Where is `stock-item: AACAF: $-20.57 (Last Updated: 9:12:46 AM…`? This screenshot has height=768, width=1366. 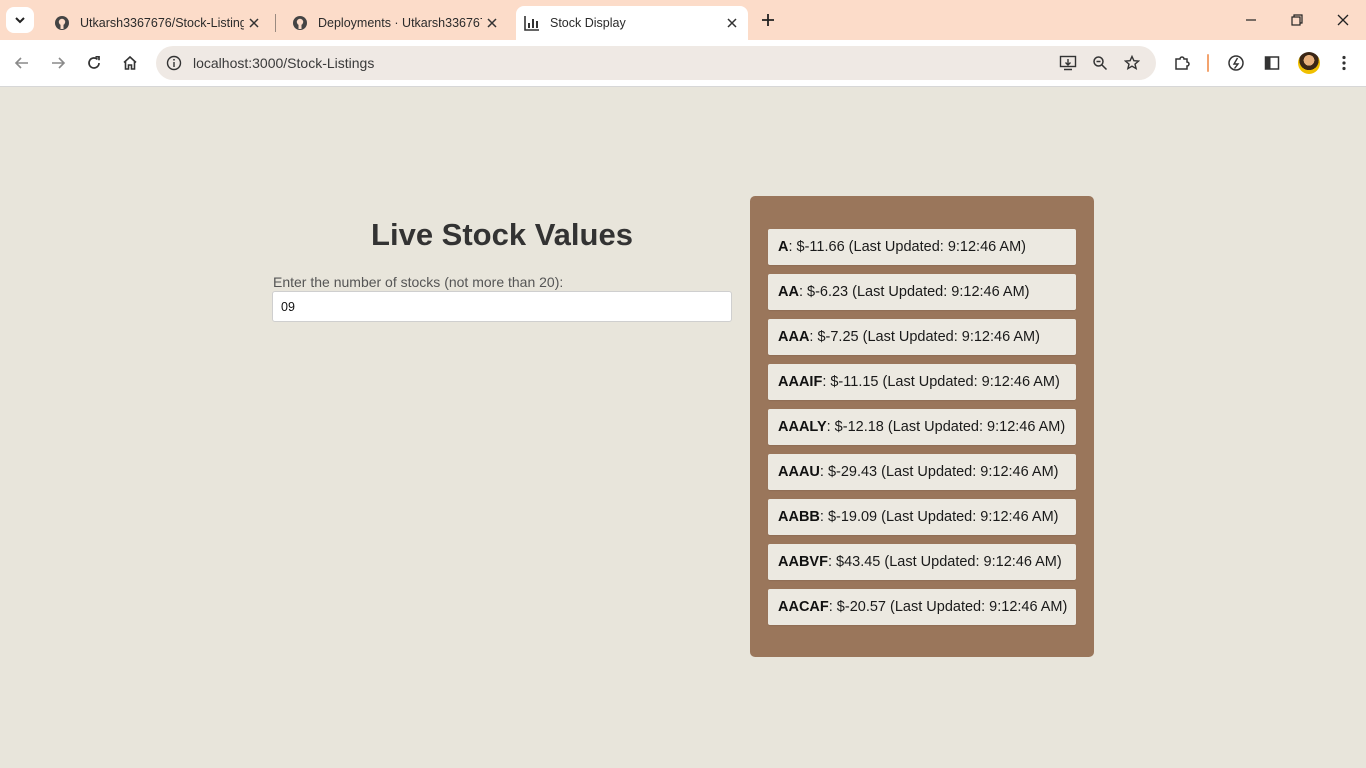 stock-item: AACAF: $-20.57 (Last Updated: 9:12:46 AM… is located at coordinates (922, 607).